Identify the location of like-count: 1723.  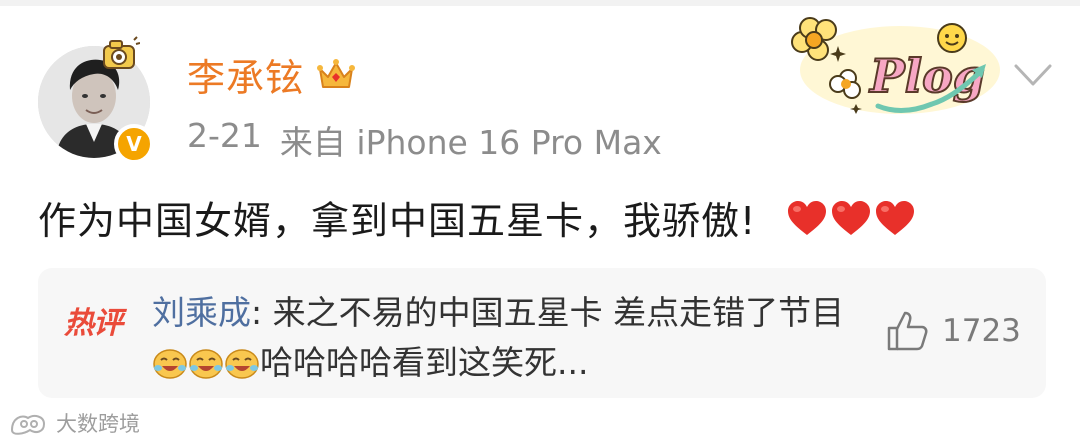
(981, 331).